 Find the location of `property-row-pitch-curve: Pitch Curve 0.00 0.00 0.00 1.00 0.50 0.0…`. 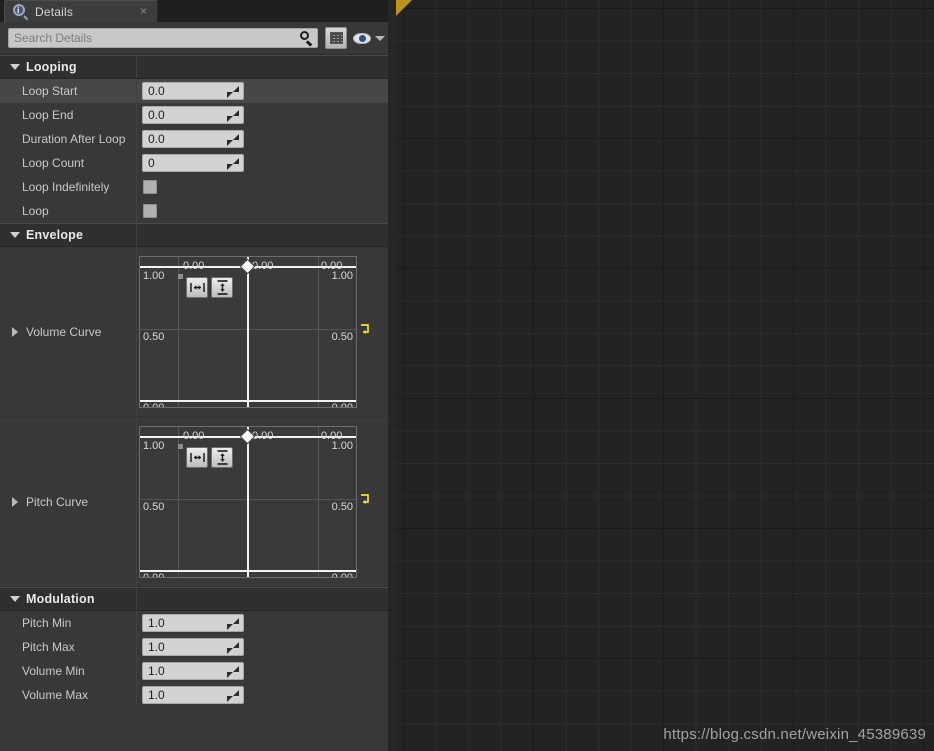

property-row-pitch-curve: Pitch Curve 0.00 0.00 0.00 1.00 0.50 0.0… is located at coordinates (194, 502).